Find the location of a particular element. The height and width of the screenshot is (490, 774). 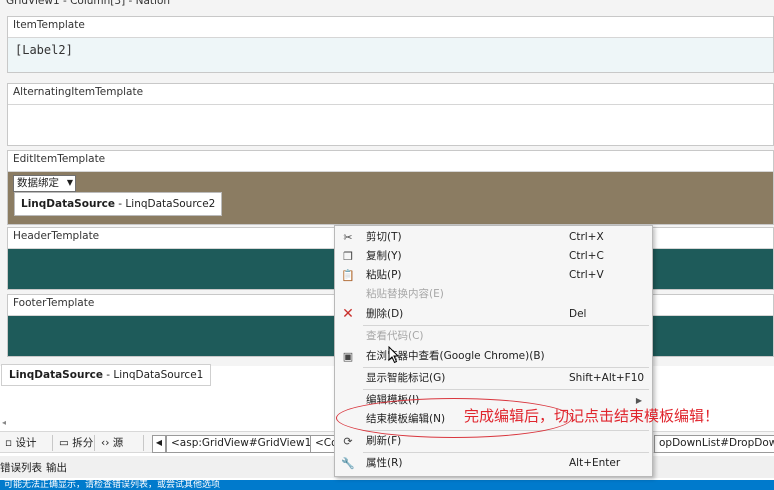

wrench-icon: 🔧 is located at coordinates (348, 463).